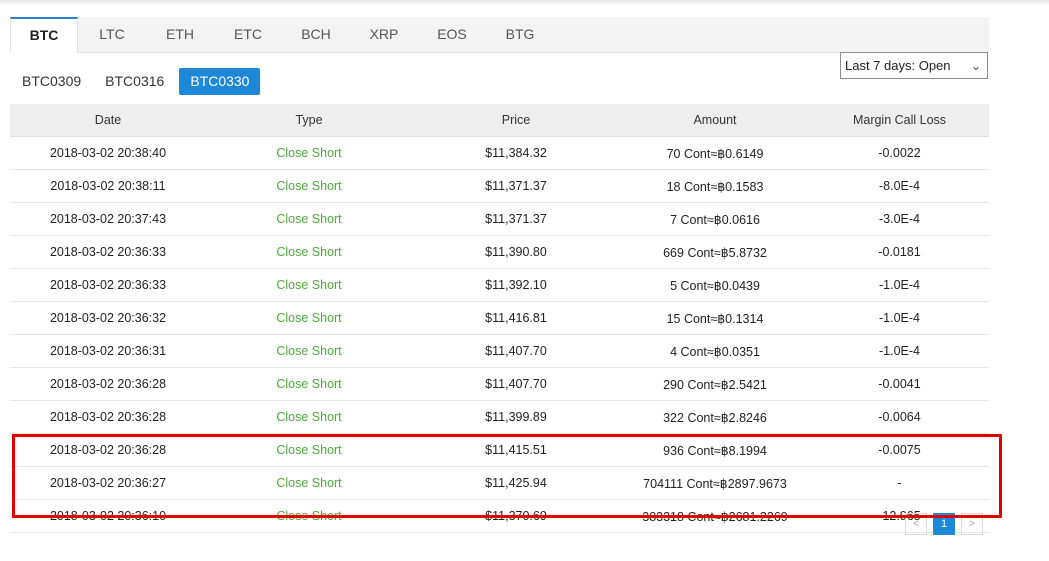  I want to click on chevron-down-icon: ⌄, so click(975, 66).